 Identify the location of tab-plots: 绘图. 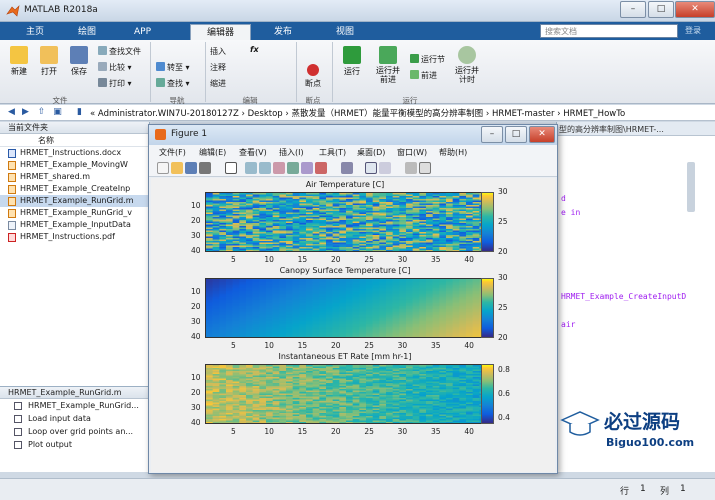
(87, 32).